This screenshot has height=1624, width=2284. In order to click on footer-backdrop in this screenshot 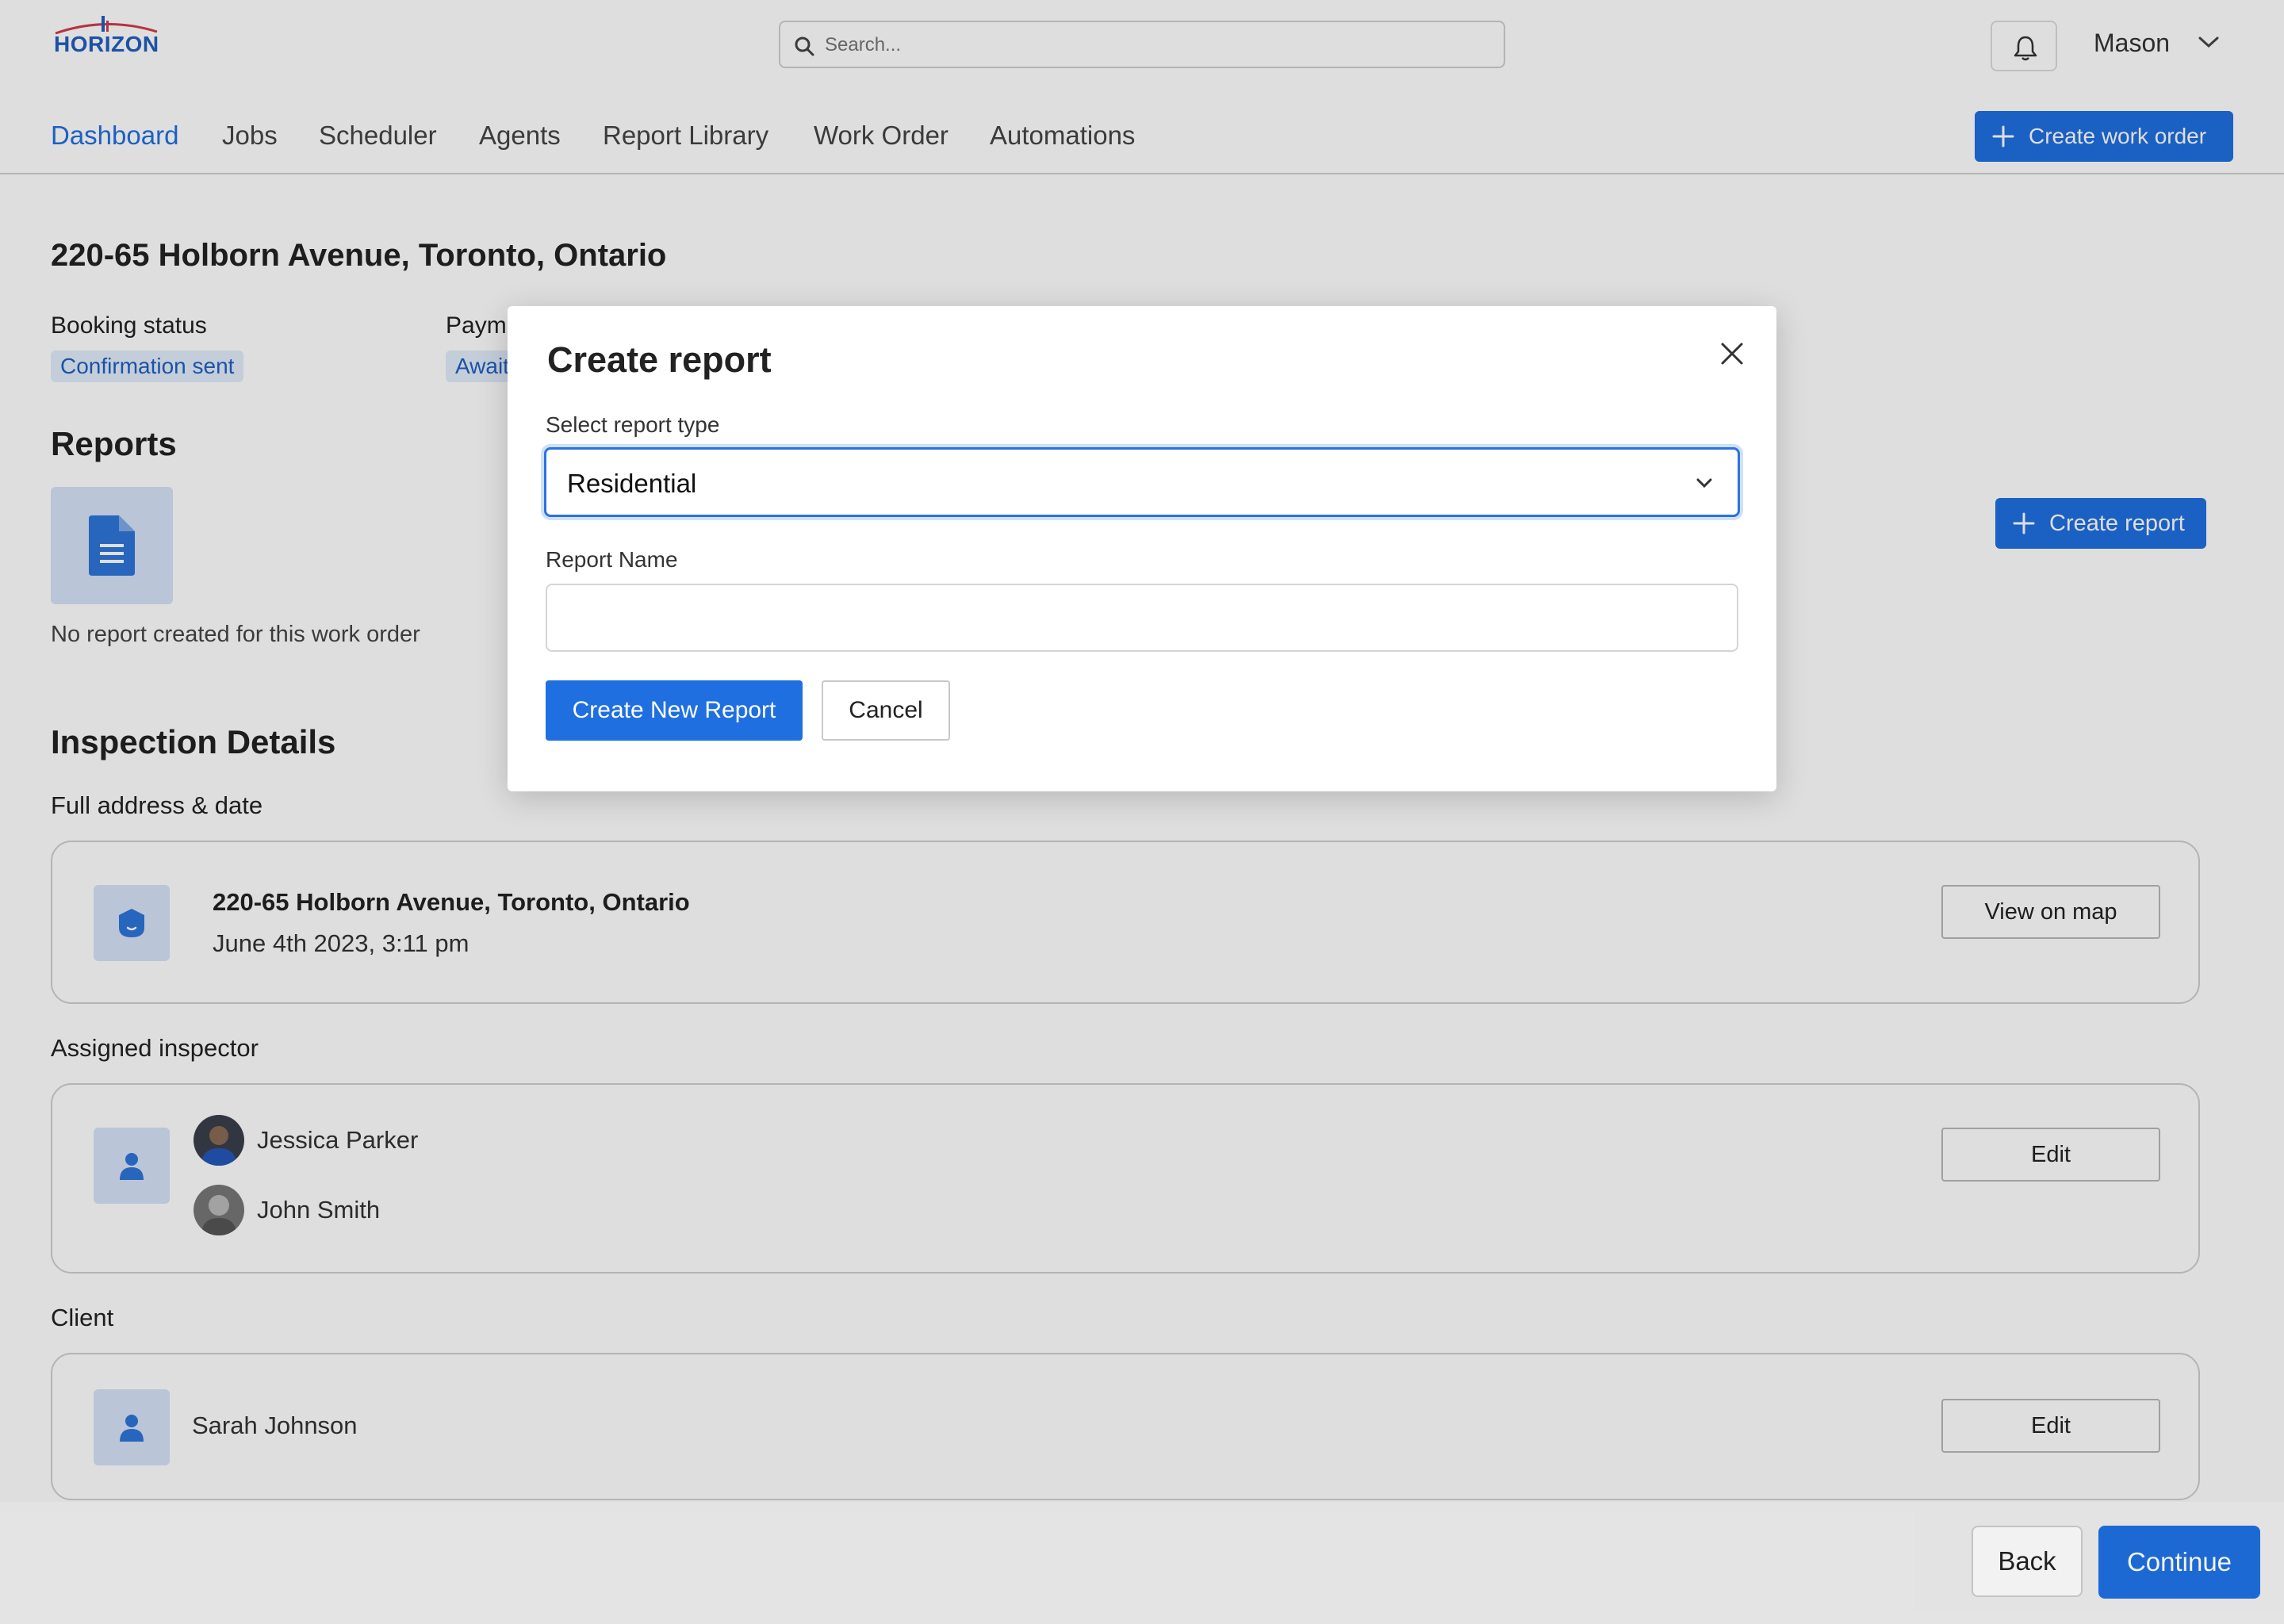, I will do `click(1142, 1563)`.